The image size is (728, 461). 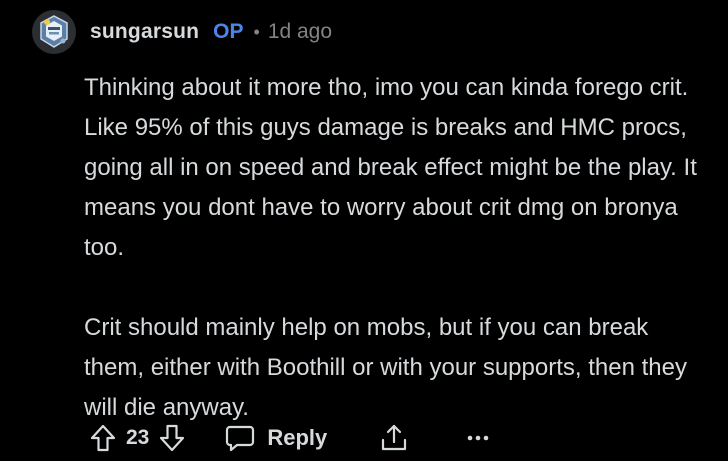 I want to click on op-badge: OP, so click(x=228, y=31).